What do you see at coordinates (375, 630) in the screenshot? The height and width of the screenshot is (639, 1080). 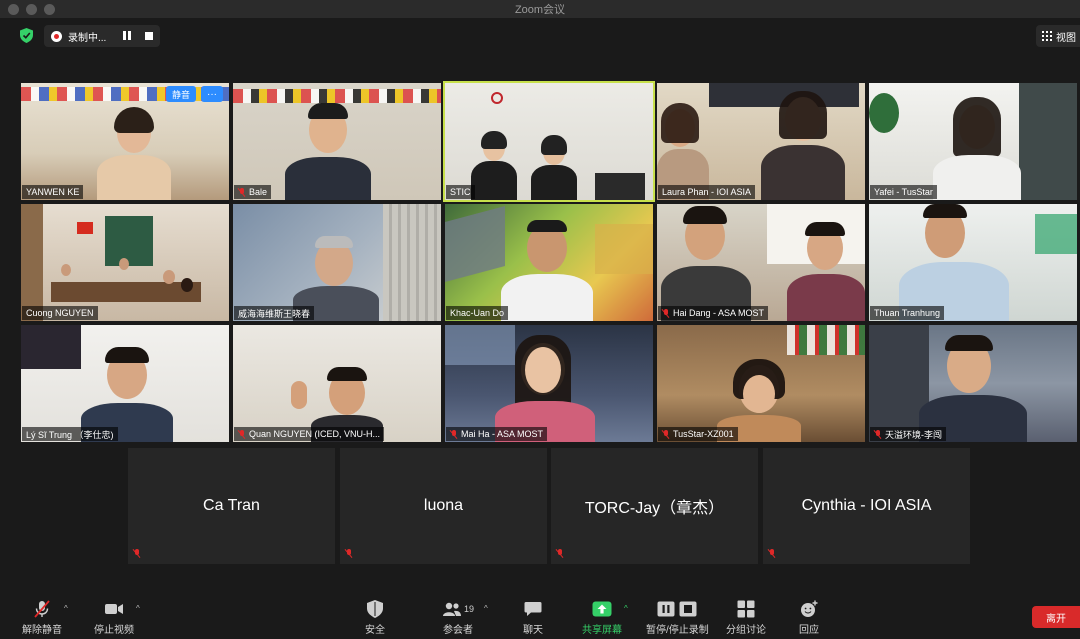 I see `security-label: 安全` at bounding box center [375, 630].